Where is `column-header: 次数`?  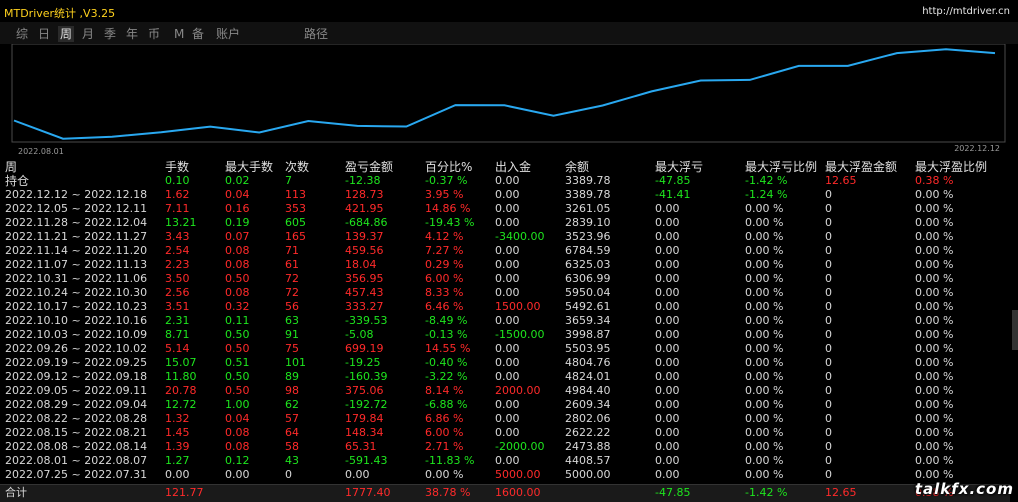 column-header: 次数 is located at coordinates (297, 167).